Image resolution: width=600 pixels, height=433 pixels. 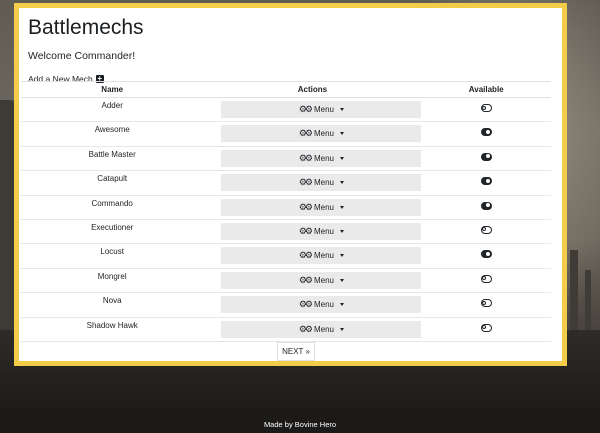 I want to click on mech-name-cell: Adder, so click(x=112, y=110).